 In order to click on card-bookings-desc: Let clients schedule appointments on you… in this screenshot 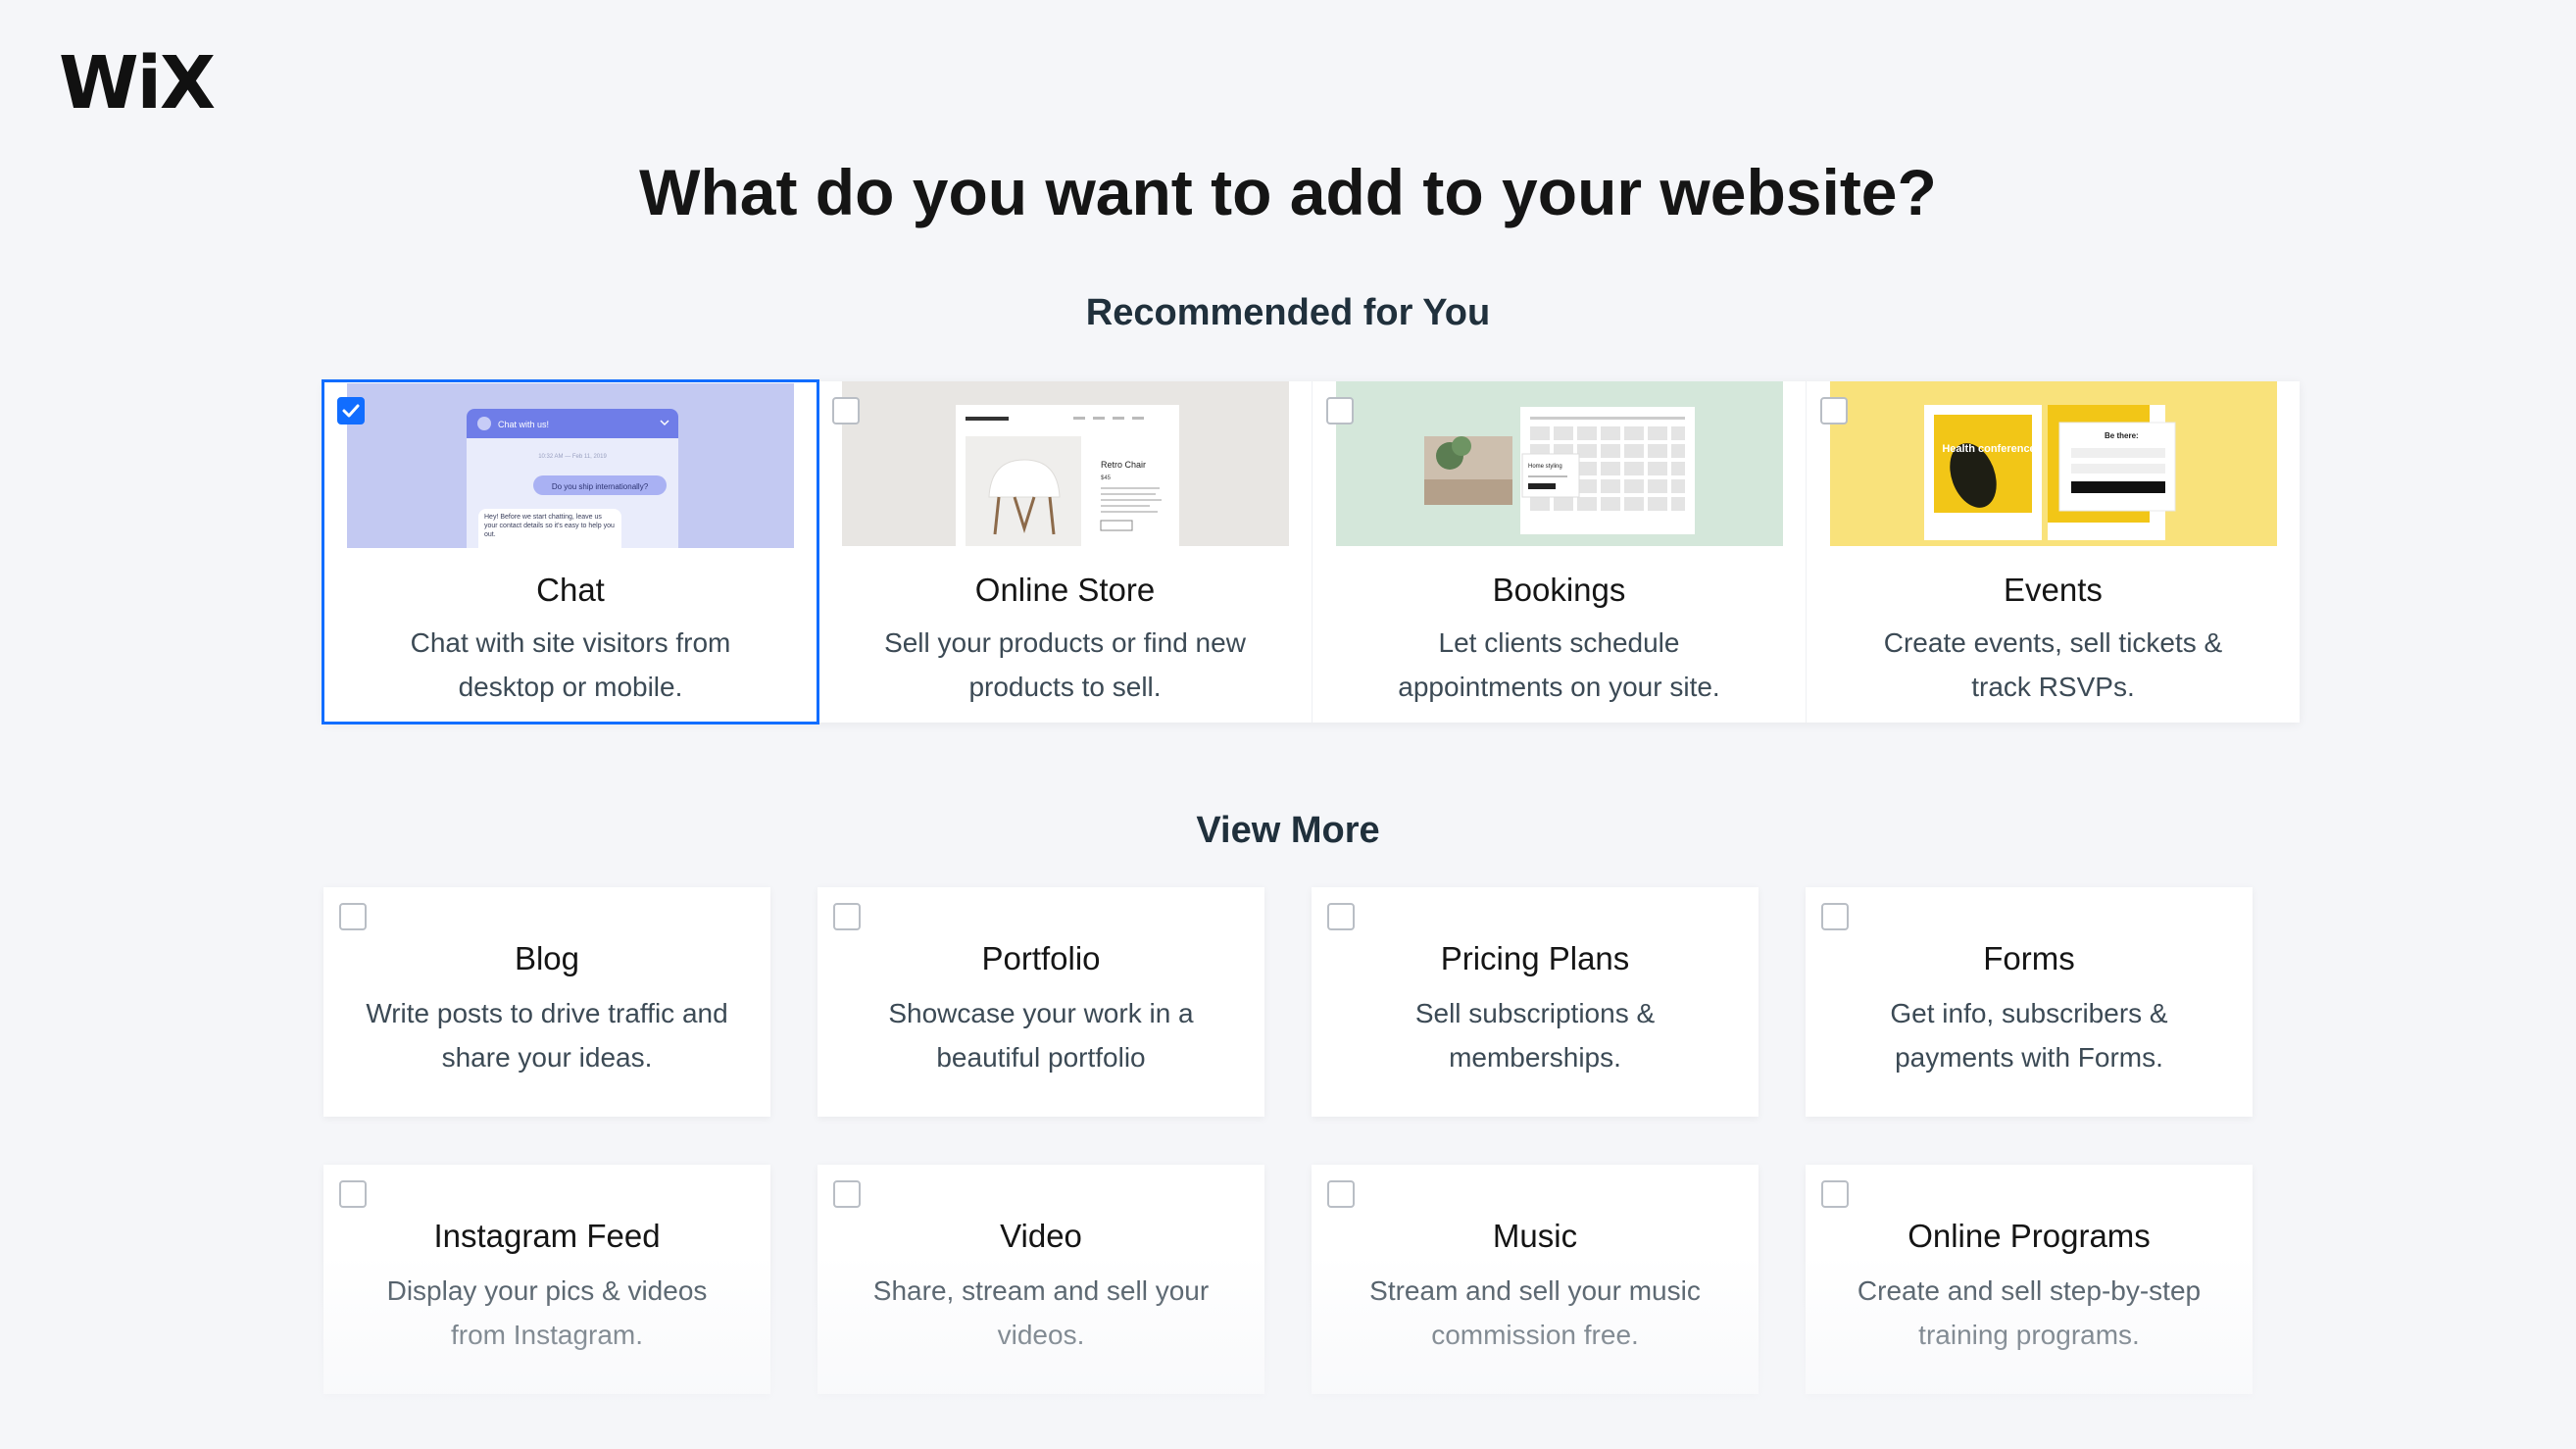, I will do `click(1559, 664)`.